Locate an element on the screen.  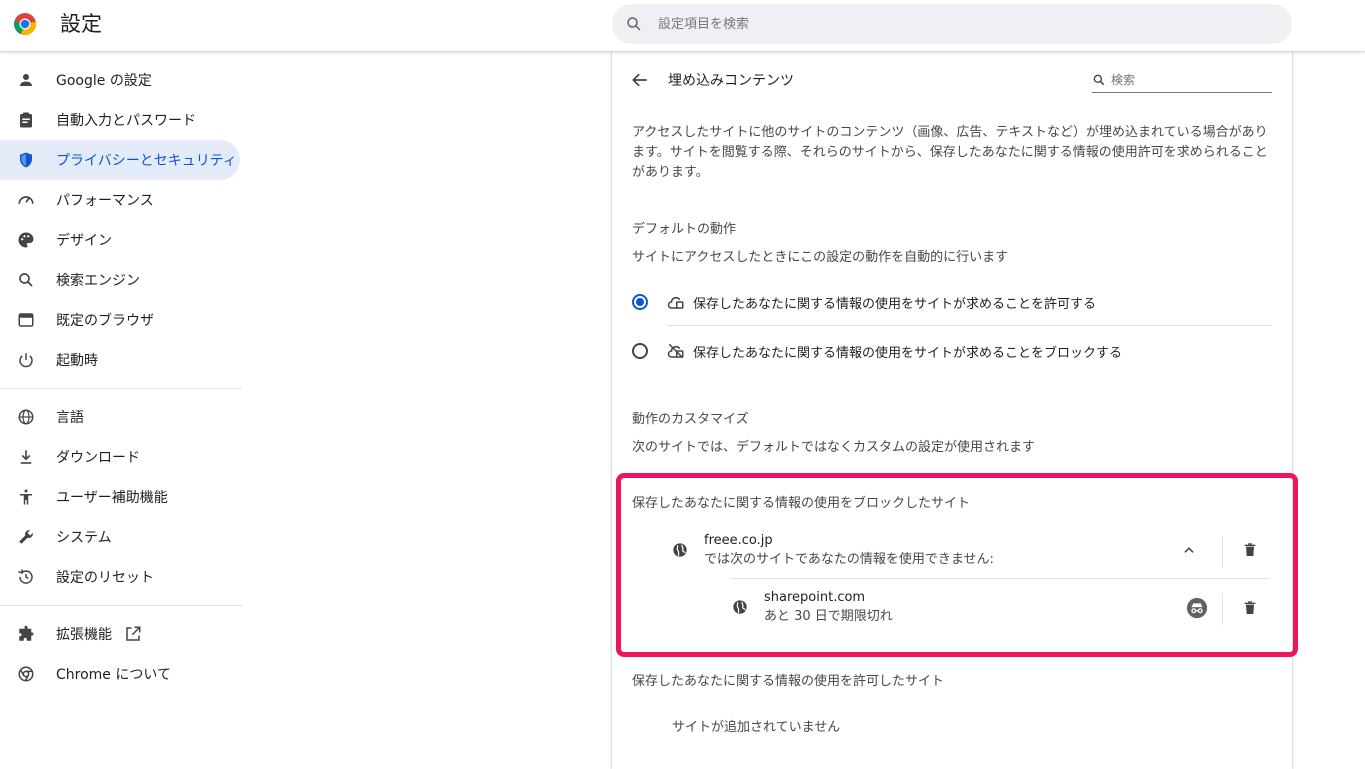
sidebar-item-label: 自動入力とパスワード is located at coordinates (126, 121).